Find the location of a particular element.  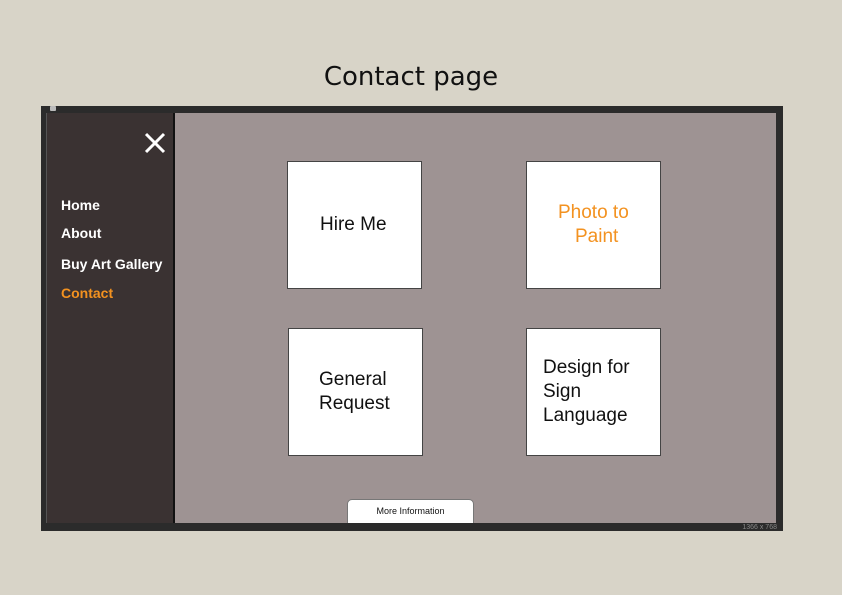

page-title: Contact page is located at coordinates (411, 77).